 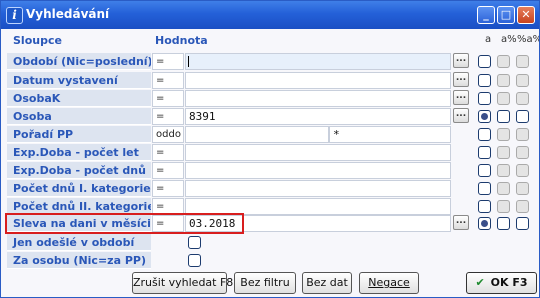 What do you see at coordinates (79, 188) in the screenshot?
I see `row-label: Počet dnů I. kategorie` at bounding box center [79, 188].